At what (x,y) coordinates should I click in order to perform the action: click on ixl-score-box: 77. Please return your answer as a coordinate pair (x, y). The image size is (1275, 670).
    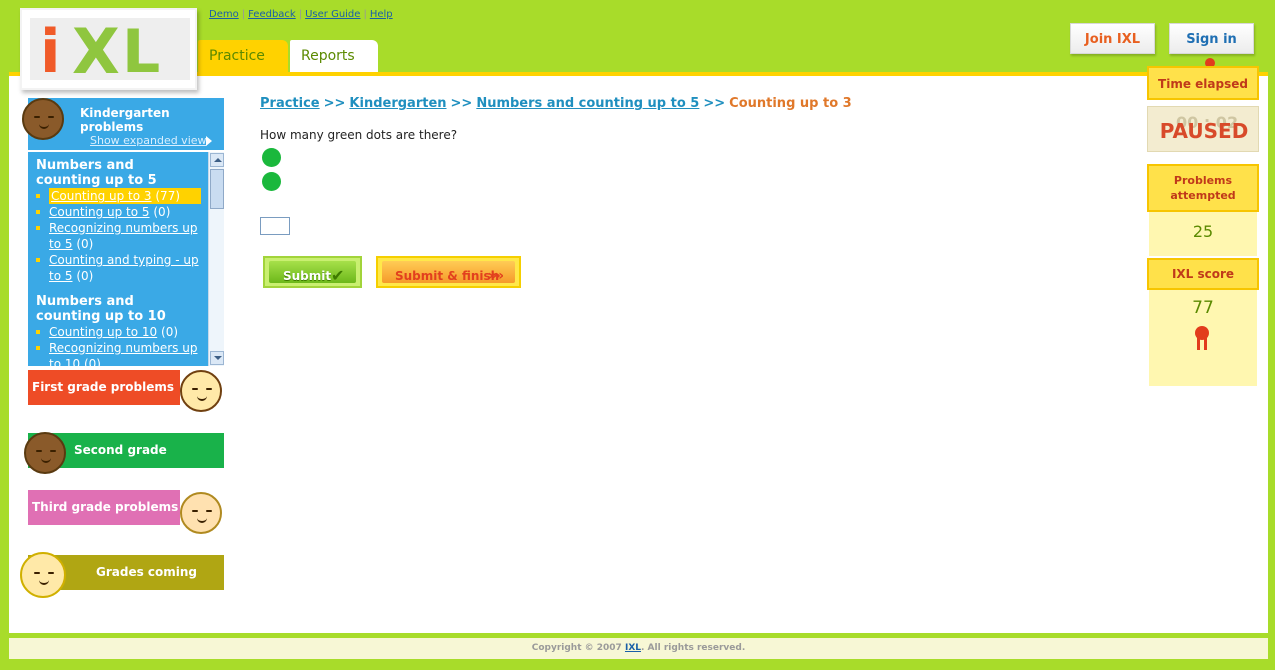
    Looking at the image, I should click on (1203, 338).